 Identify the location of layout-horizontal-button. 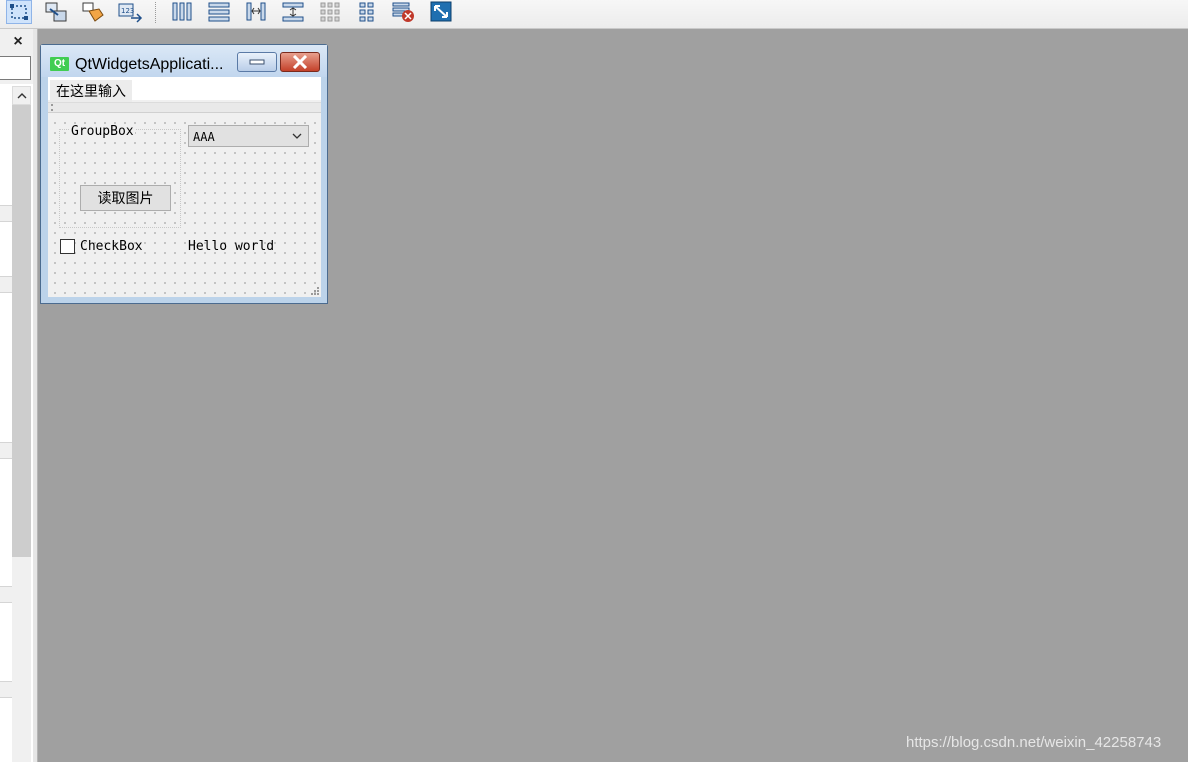
(182, 12).